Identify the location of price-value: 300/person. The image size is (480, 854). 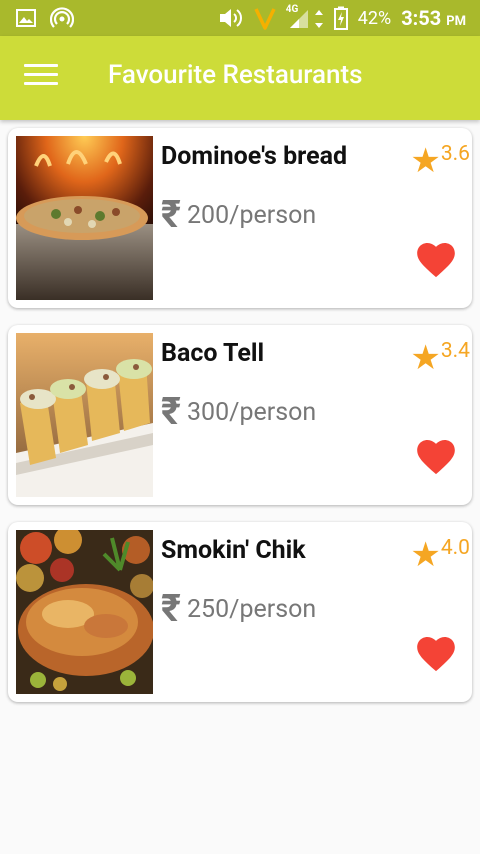
(251, 412).